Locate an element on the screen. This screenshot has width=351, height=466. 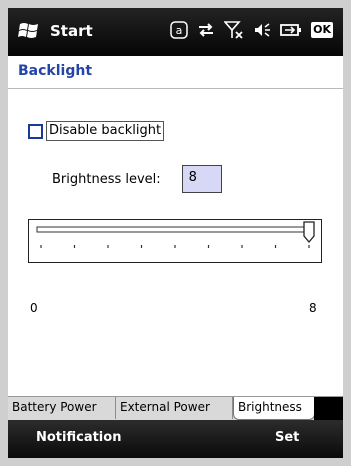
disable-backlight-option: Disable backlight is located at coordinates (96, 131).